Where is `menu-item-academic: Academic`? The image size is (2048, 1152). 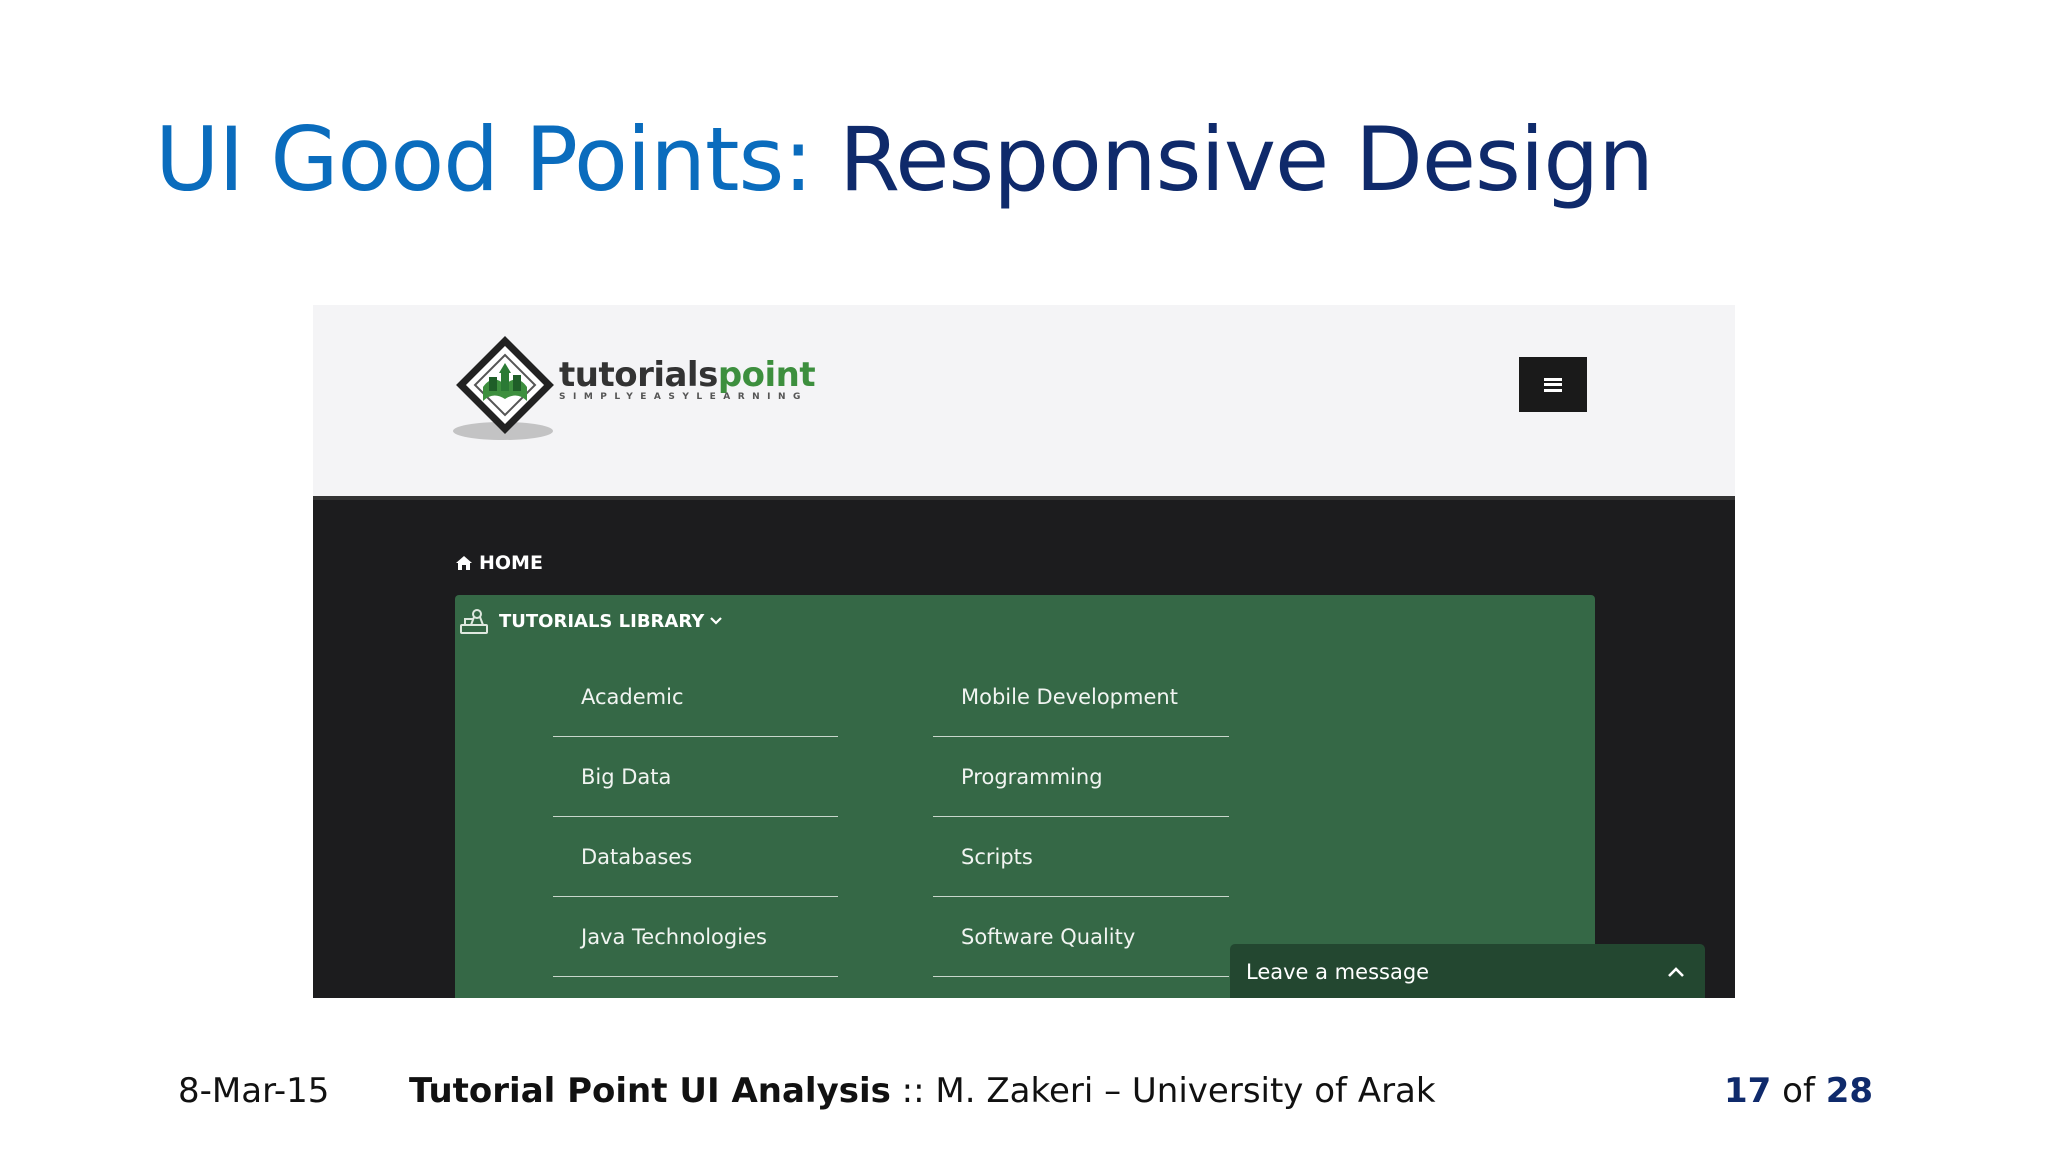
menu-item-academic: Academic is located at coordinates (695, 697).